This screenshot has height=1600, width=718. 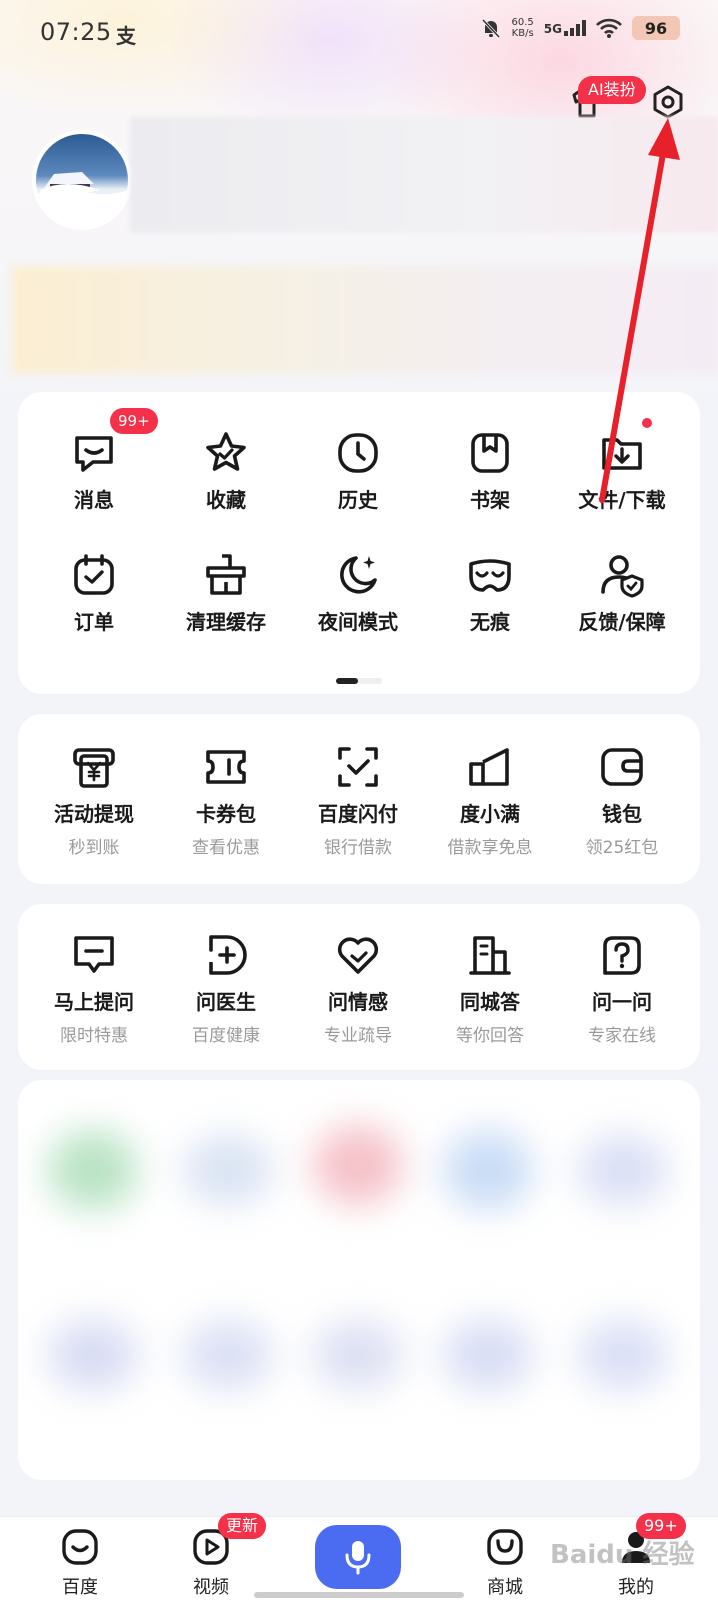 What do you see at coordinates (622, 500) in the screenshot?
I see `tool-label: 文件/下载` at bounding box center [622, 500].